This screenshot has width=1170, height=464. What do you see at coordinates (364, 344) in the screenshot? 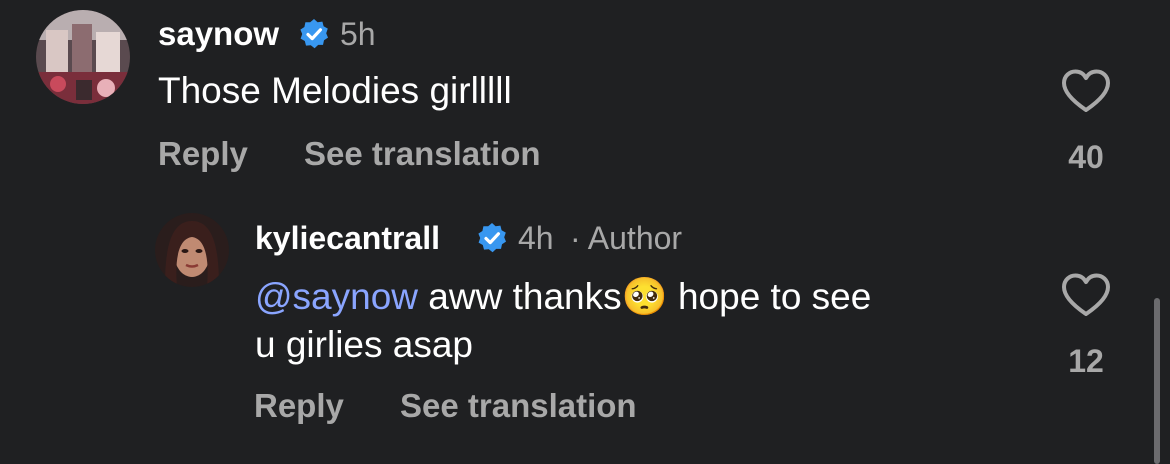
I see `comment-text-line-2: u girlies asap` at bounding box center [364, 344].